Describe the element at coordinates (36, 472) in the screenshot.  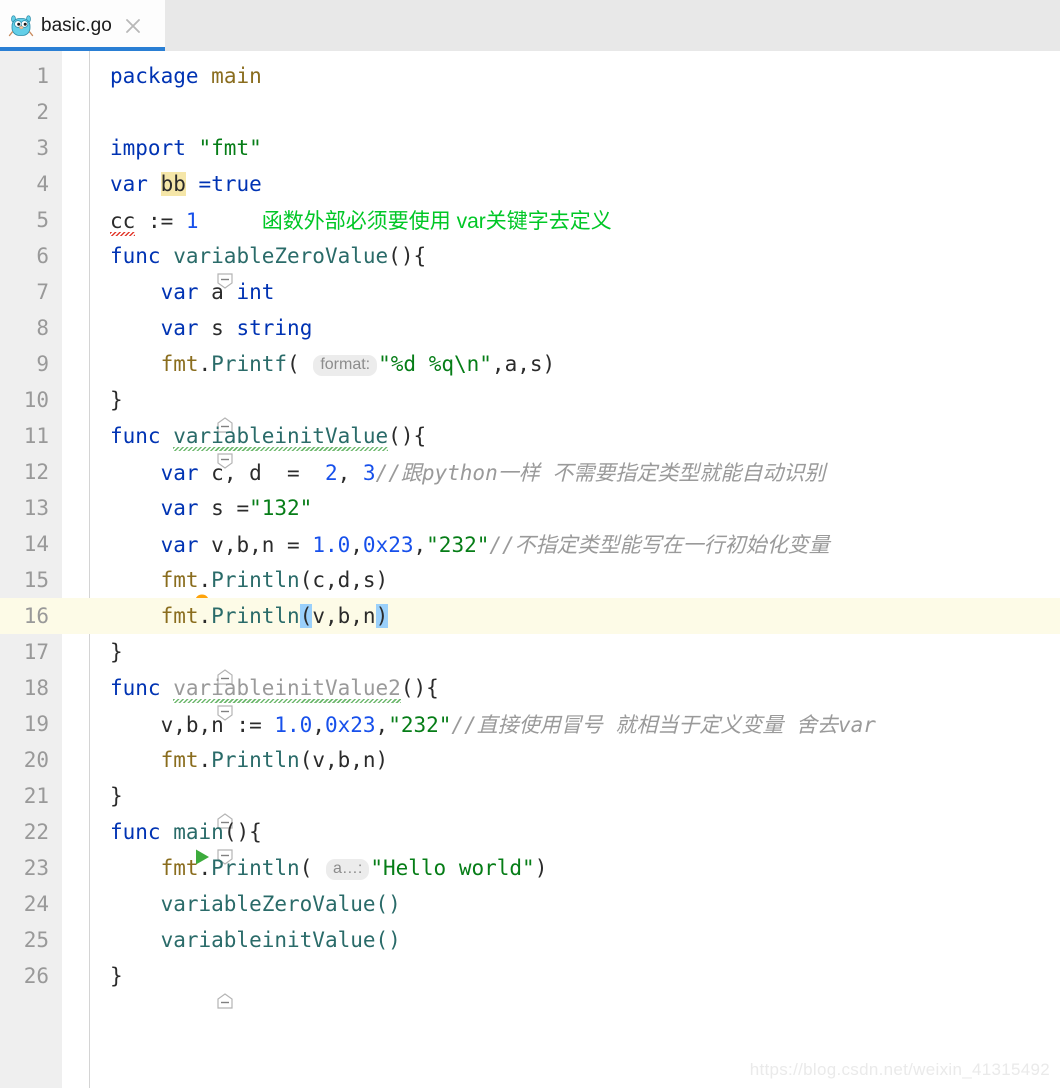
I see `line-number: 12` at that location.